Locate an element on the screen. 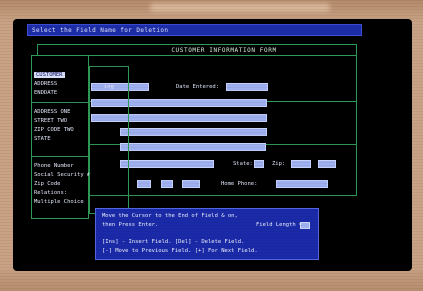 This screenshot has height=291, width=423. menu-item-zip-code-two: ZIP CODE TWO is located at coordinates (54, 130).